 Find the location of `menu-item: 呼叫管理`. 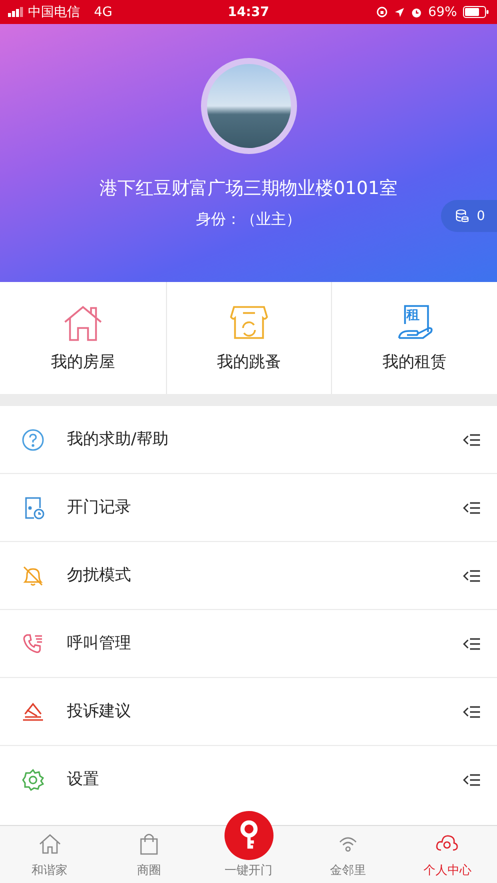

menu-item: 呼叫管理 is located at coordinates (248, 644).